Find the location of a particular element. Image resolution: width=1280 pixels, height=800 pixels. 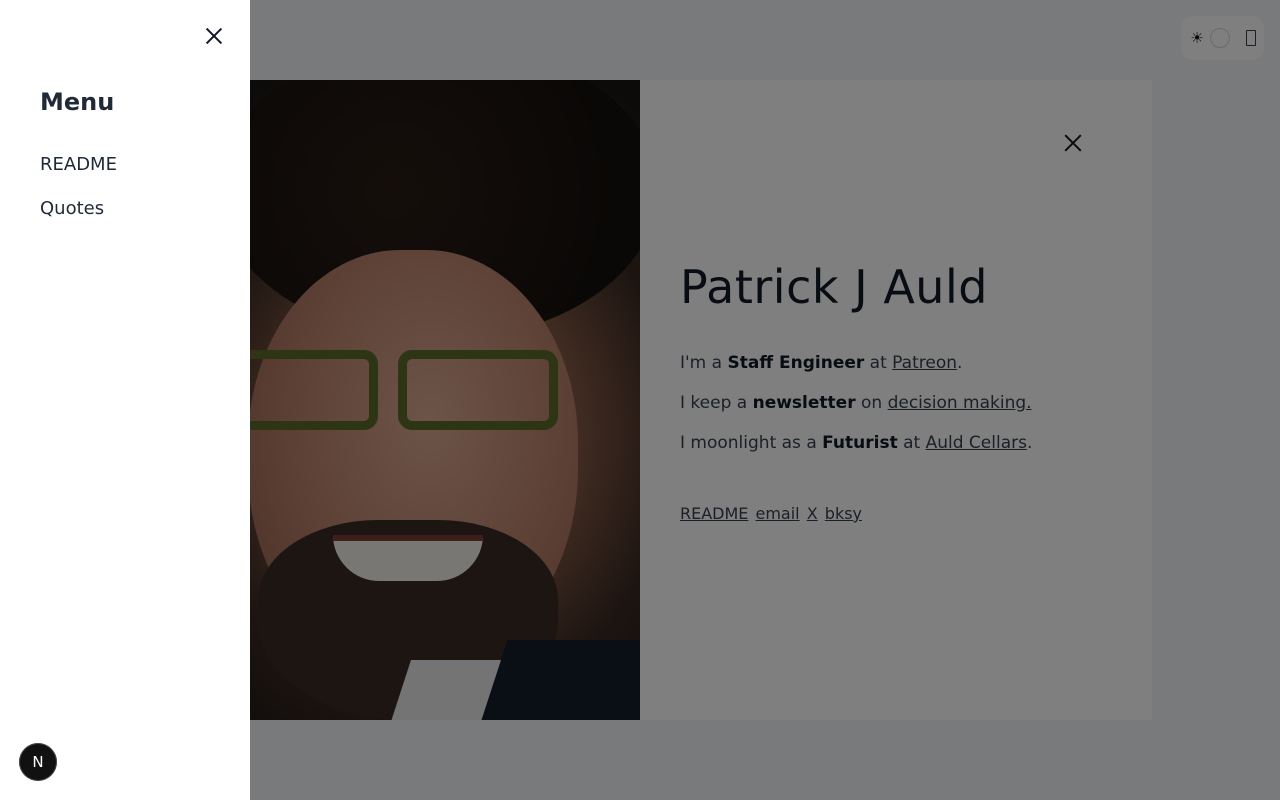

menu-item-readme: README is located at coordinates (78, 165).